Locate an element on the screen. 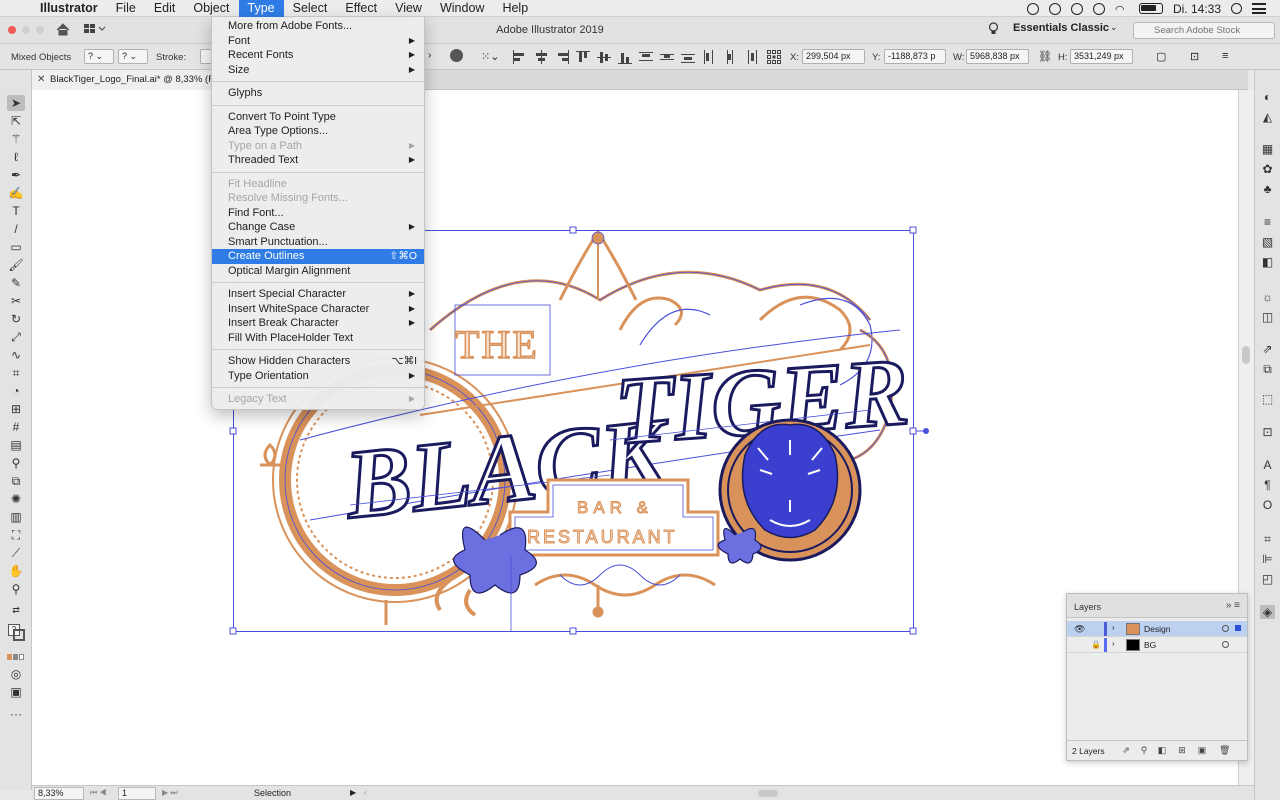 The width and height of the screenshot is (1280, 800). appearance-panel-icon: ☼ is located at coordinates (1267, 297).